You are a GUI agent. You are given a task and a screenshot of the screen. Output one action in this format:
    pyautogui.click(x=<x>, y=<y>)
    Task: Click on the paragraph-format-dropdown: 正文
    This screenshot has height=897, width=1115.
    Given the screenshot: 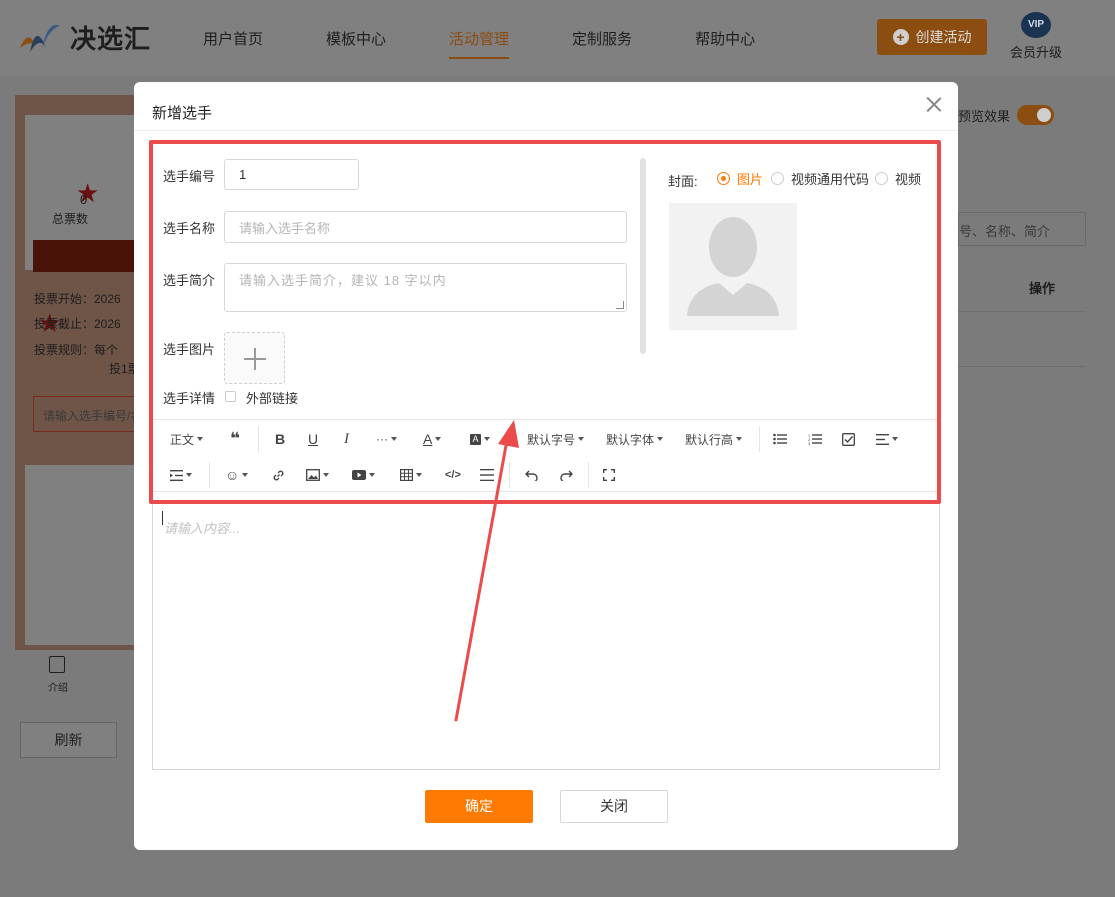 What is the action you would take?
    pyautogui.click(x=187, y=439)
    